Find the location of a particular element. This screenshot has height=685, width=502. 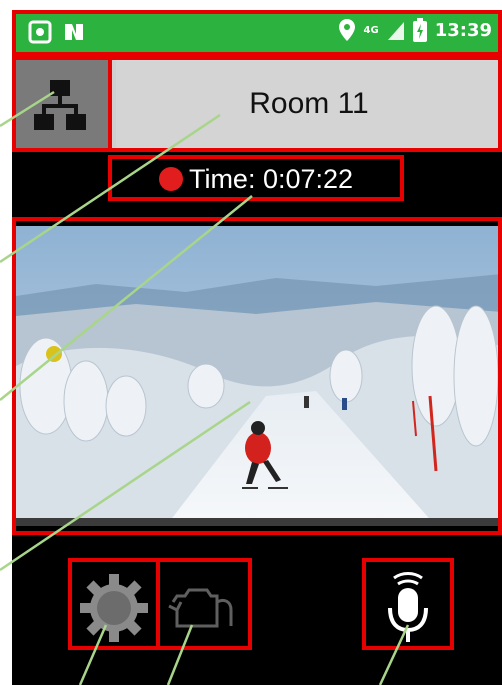

location-icon is located at coordinates (346, 30).